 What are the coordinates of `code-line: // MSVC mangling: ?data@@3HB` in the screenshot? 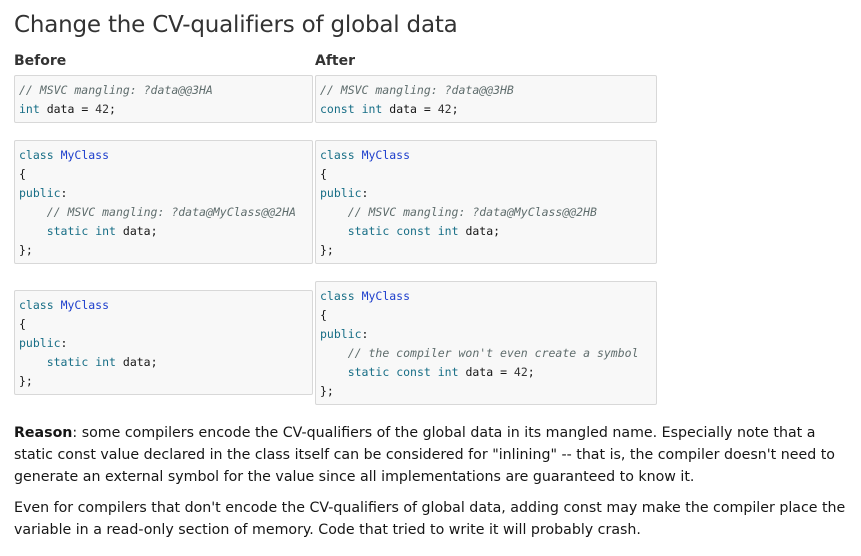 It's located at (486, 90).